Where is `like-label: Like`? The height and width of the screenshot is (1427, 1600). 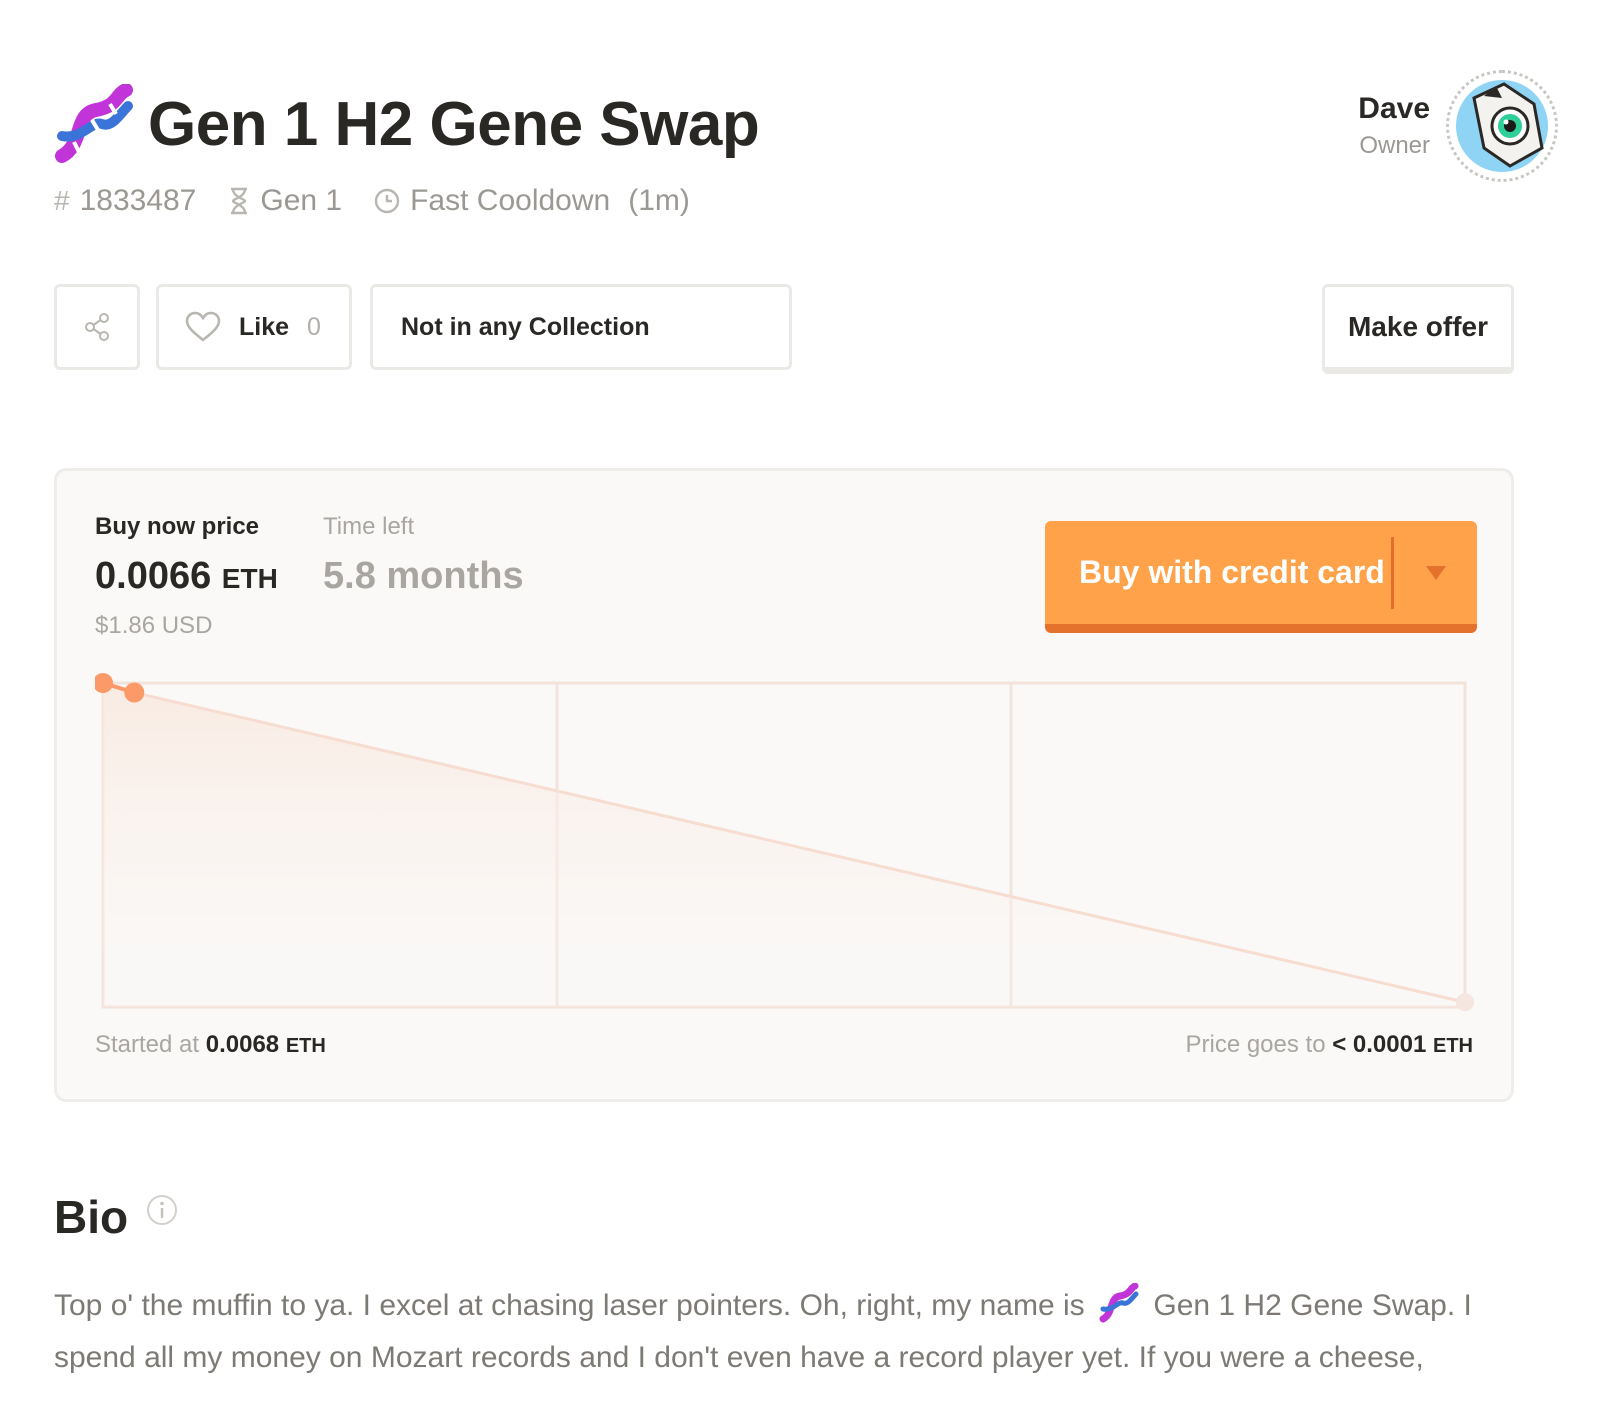 like-label: Like is located at coordinates (264, 326).